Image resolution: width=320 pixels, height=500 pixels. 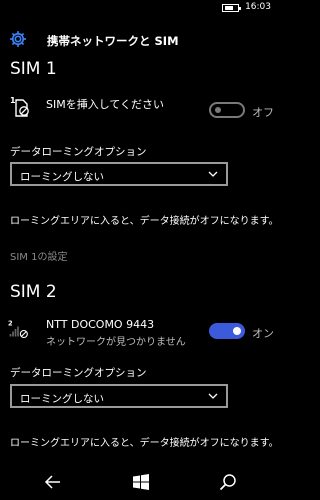 I want to click on sim1-toggle-label: オフ, so click(x=263, y=112).